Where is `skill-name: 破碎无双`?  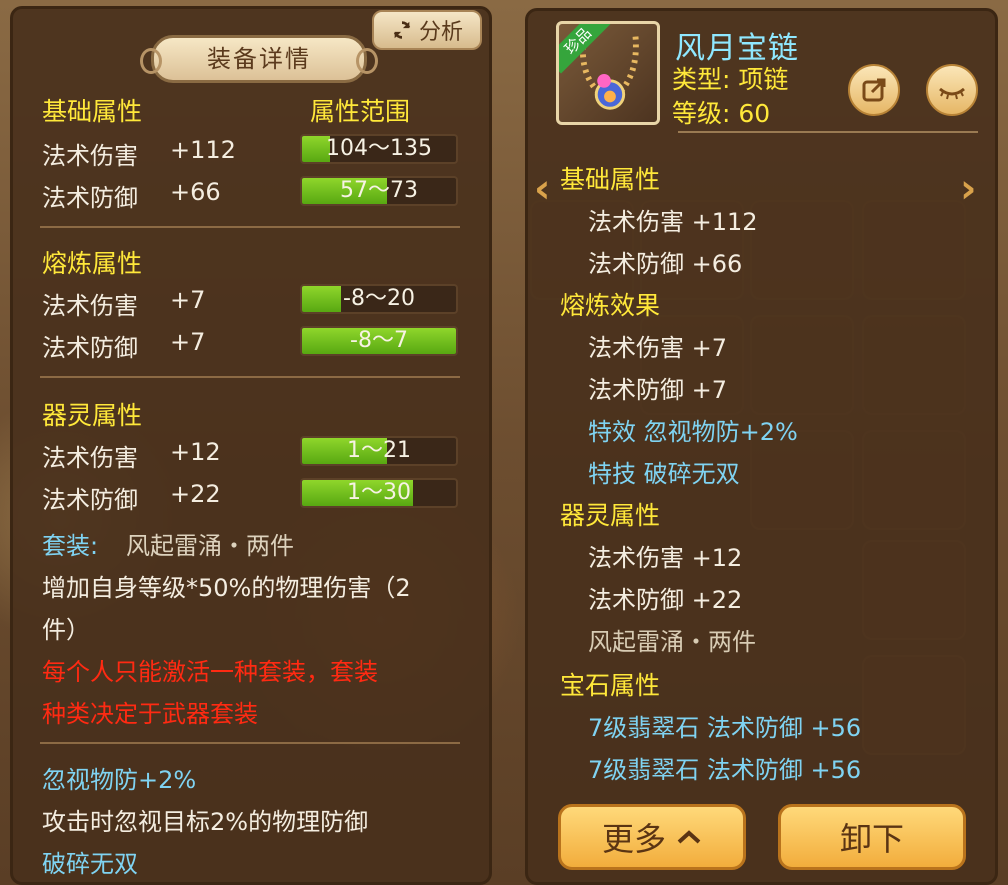 skill-name: 破碎无双 is located at coordinates (90, 864).